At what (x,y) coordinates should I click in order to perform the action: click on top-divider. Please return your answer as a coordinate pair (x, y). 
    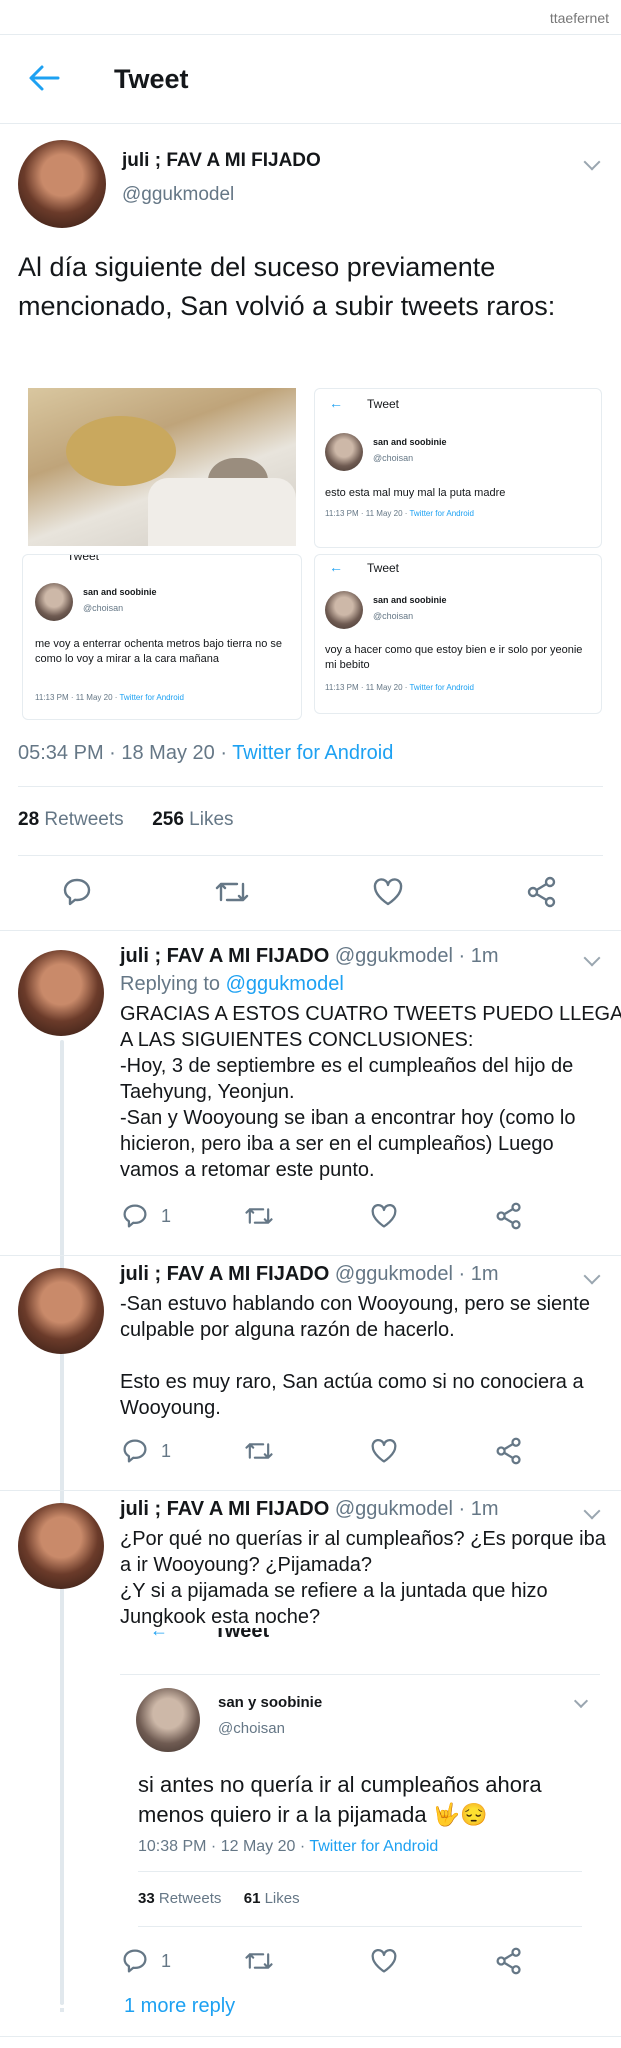
    Looking at the image, I should click on (310, 34).